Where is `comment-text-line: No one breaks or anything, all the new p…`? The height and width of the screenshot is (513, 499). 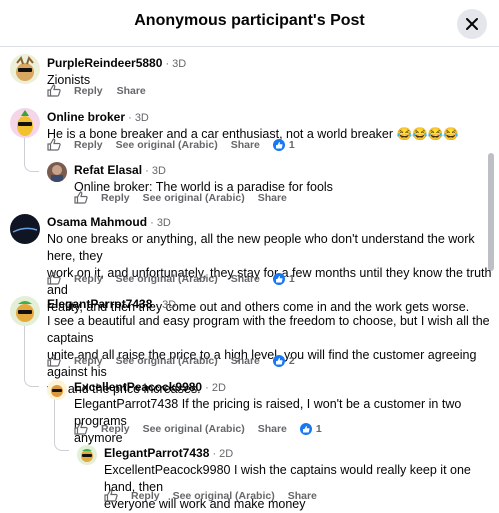 comment-text-line: No one breaks or anything, all the new p… is located at coordinates (261, 247).